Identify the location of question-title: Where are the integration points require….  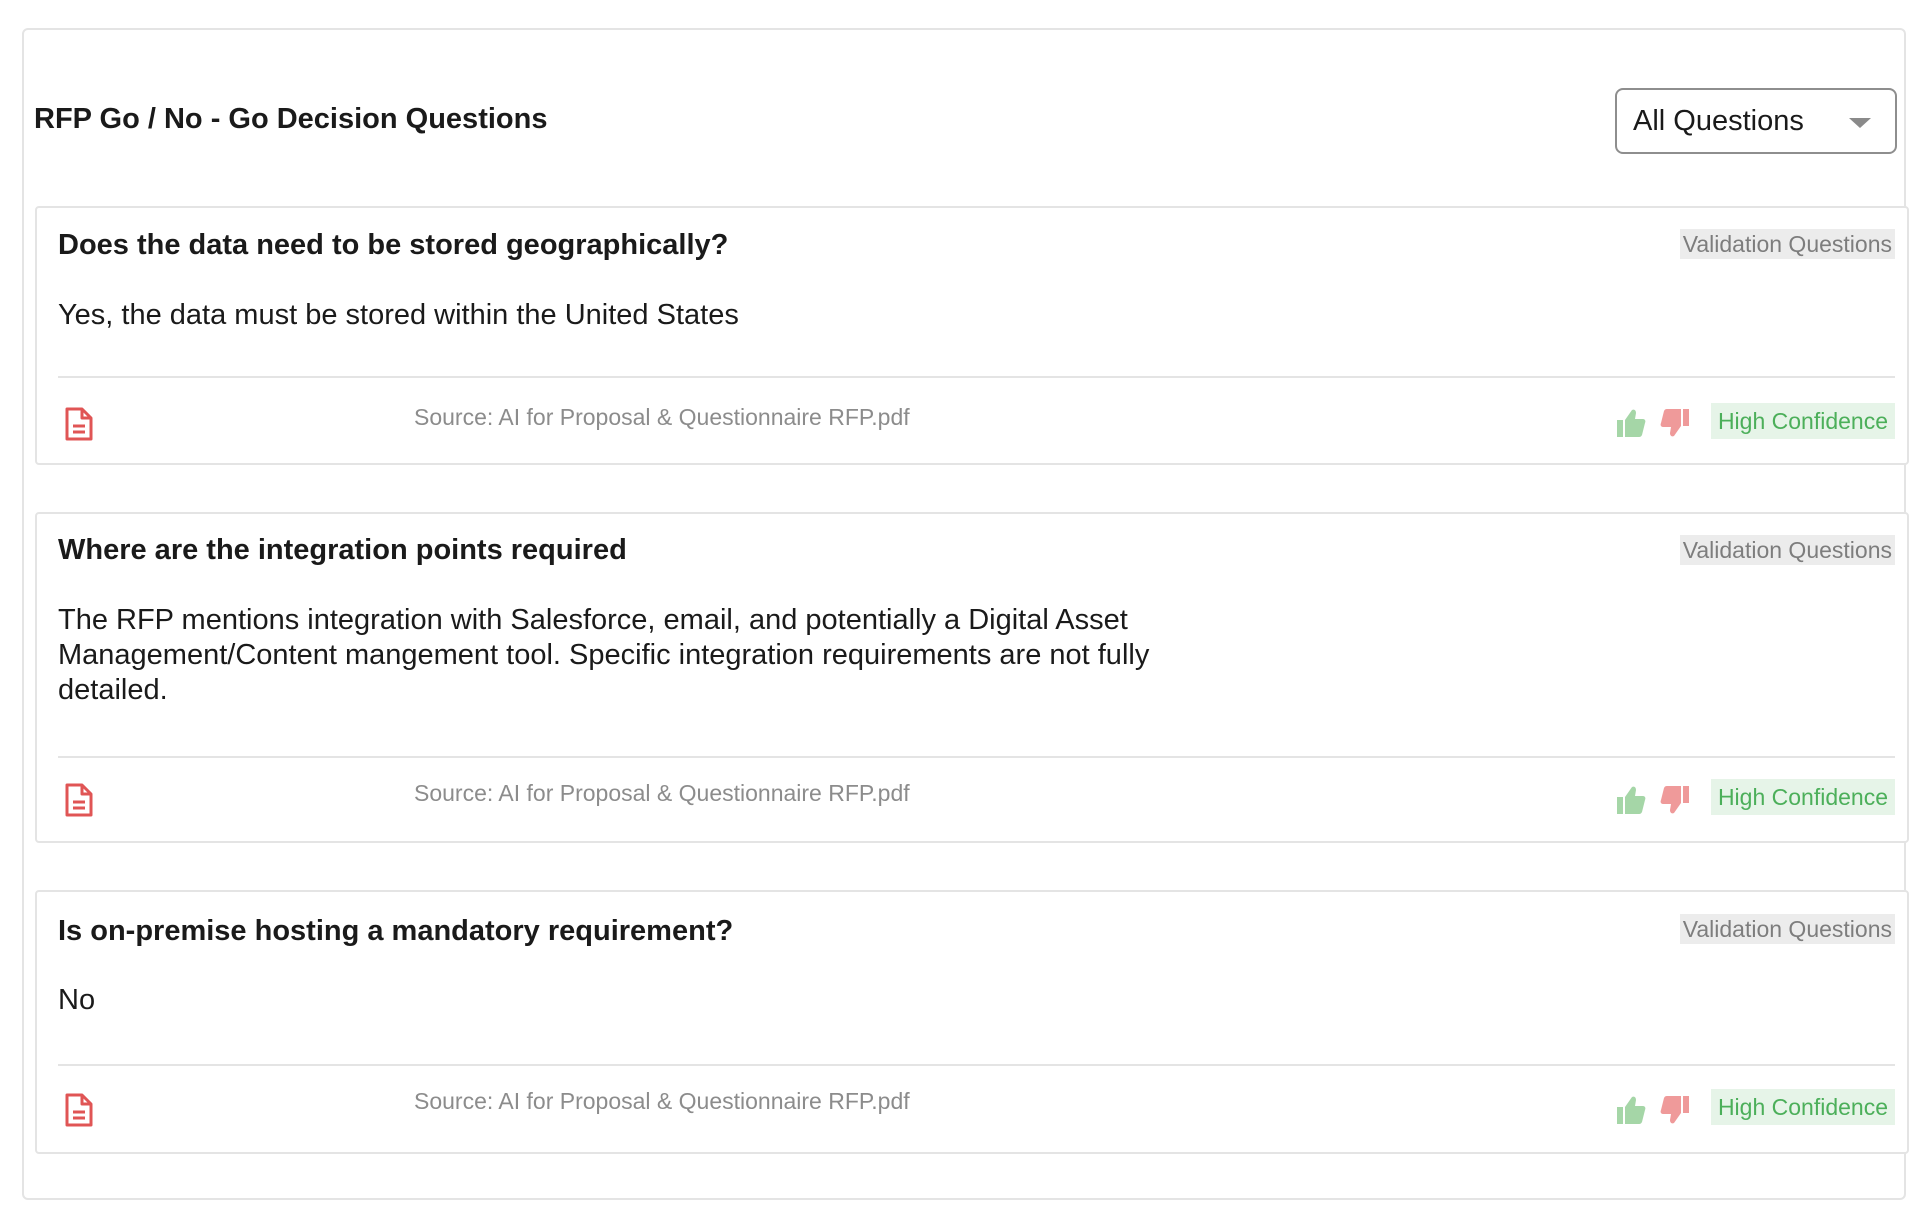
(342, 550).